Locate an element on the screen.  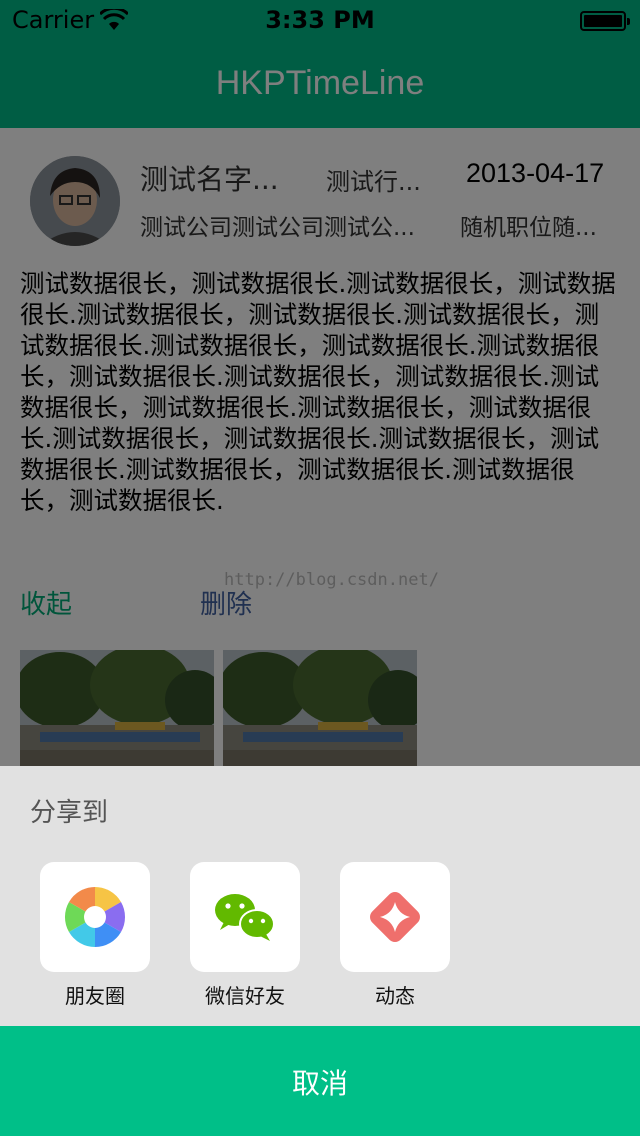
share-feed-button: 动态 is located at coordinates (395, 937).